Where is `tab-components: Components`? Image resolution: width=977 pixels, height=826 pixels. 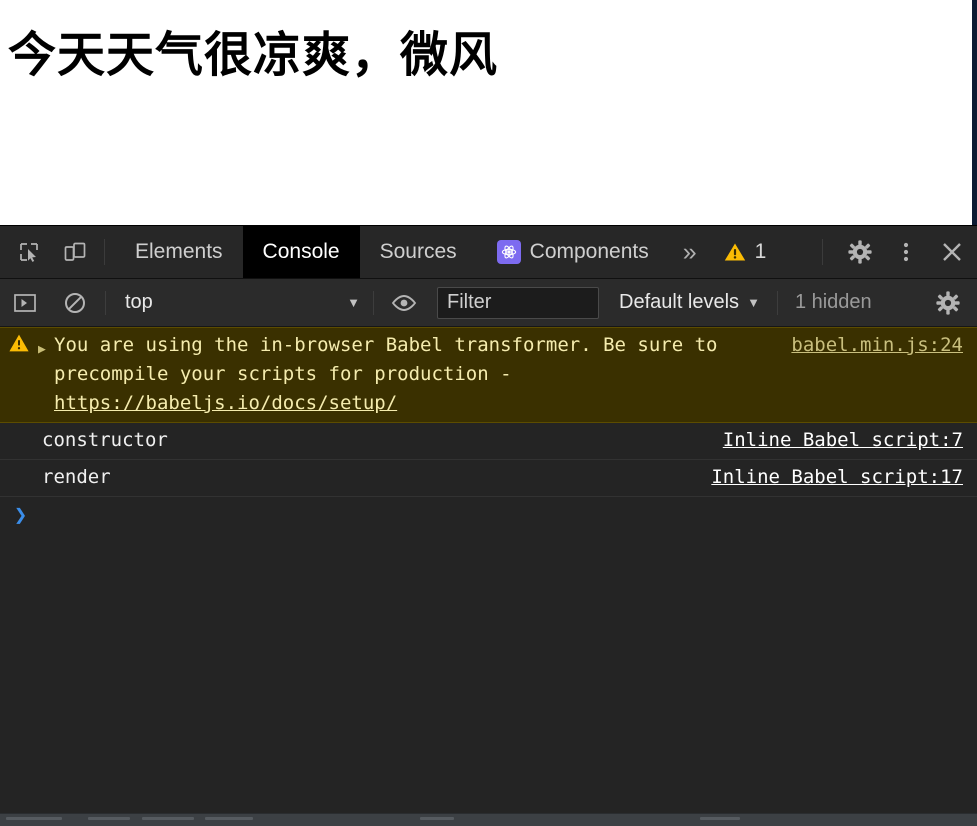 tab-components: Components is located at coordinates (573, 252).